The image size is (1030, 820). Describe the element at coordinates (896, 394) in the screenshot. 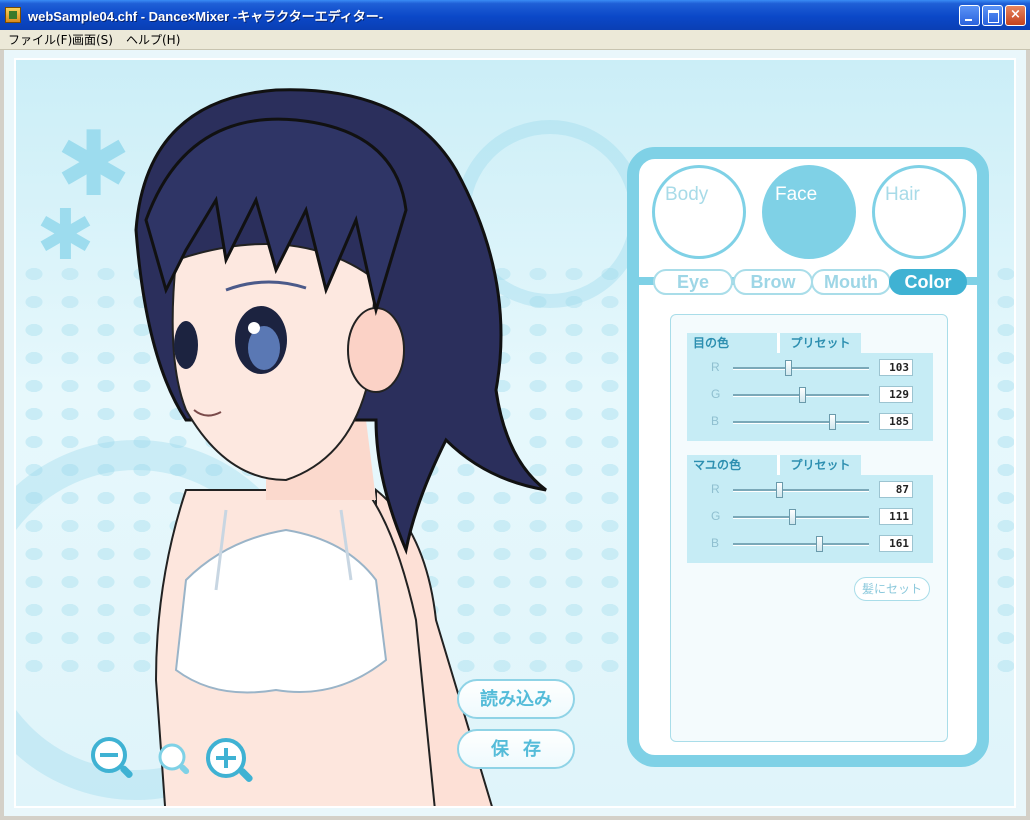

I see `eye-g-value: 129` at that location.